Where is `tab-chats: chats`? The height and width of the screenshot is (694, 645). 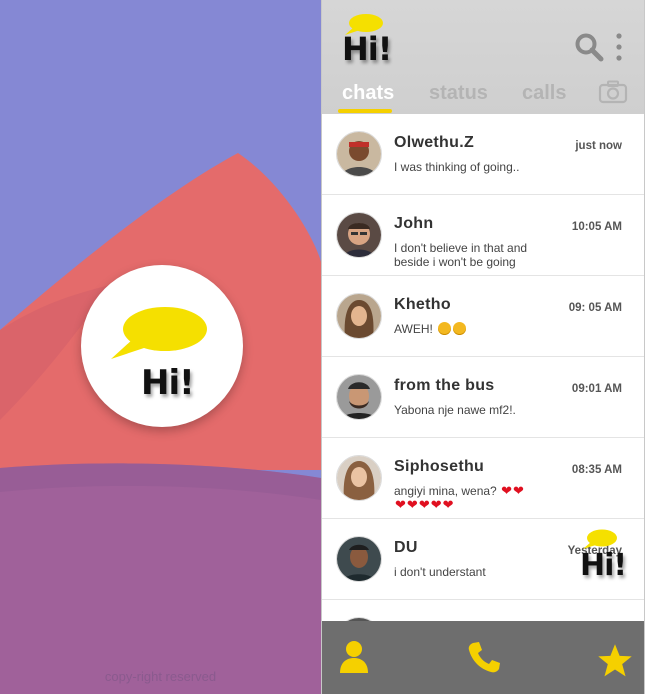 tab-chats: chats is located at coordinates (368, 93).